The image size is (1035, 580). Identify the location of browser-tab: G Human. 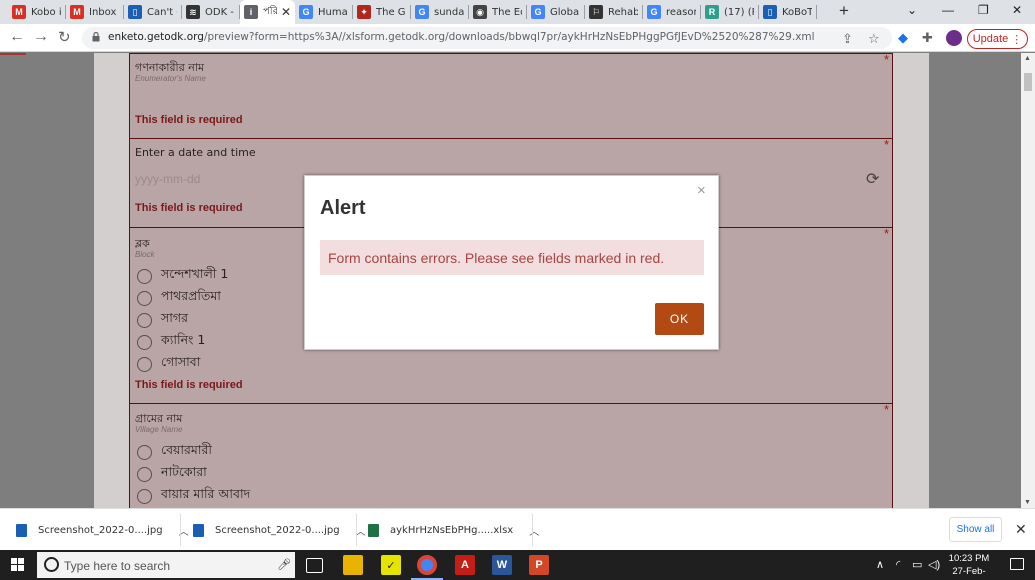
(324, 12).